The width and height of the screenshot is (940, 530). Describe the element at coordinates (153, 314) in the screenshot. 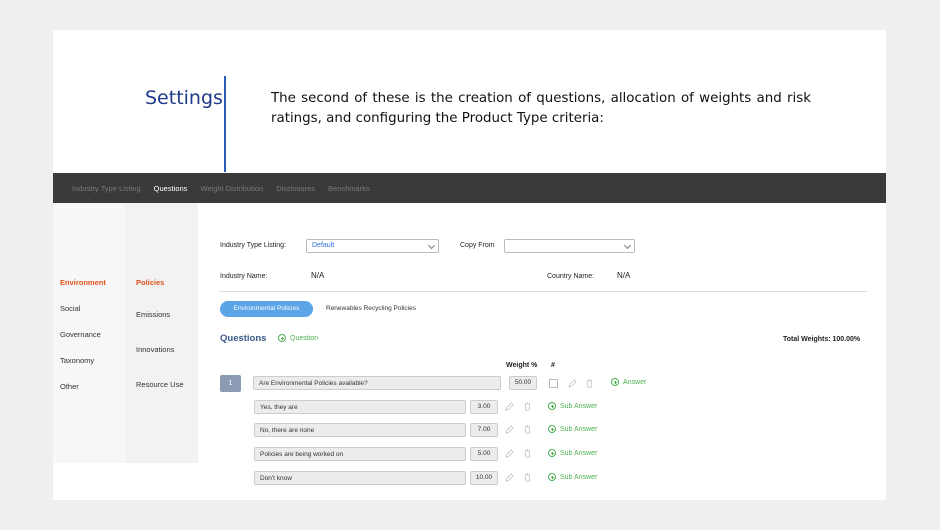

I see `subcategory-emissions: Emissions` at that location.